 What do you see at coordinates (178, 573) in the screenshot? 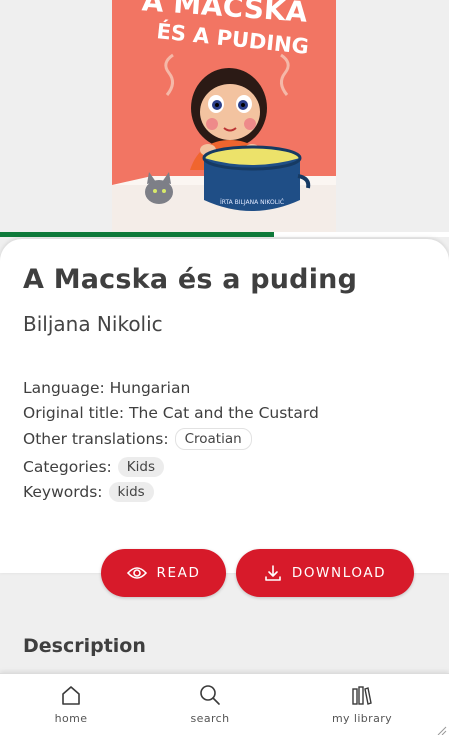
I see `read-button-label: READ` at bounding box center [178, 573].